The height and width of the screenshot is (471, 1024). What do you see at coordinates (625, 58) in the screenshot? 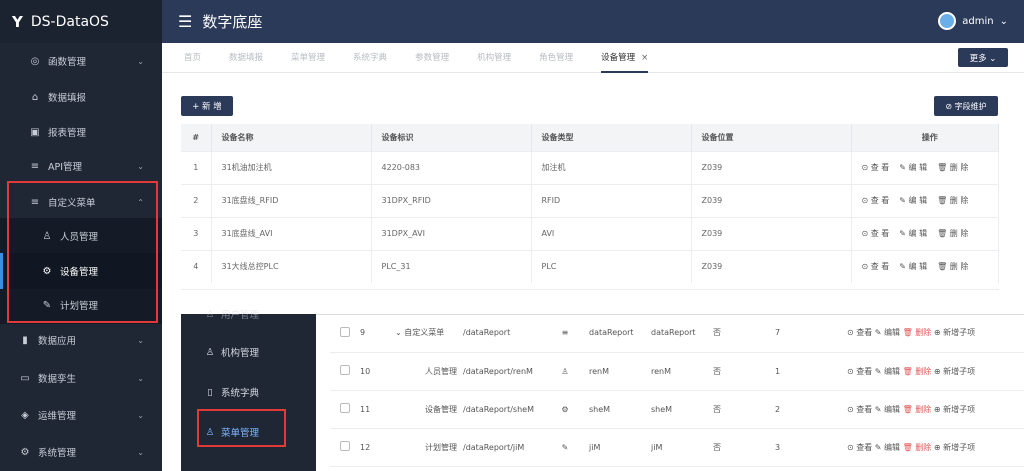
I see `tab-devices: 设备管理 ×` at bounding box center [625, 58].